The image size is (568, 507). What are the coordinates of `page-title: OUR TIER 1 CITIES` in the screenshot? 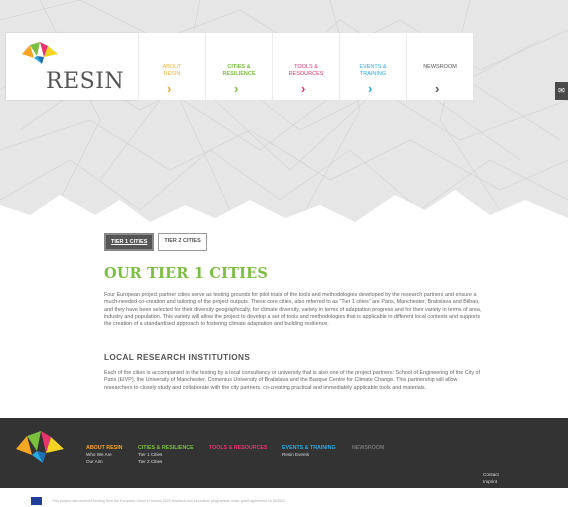 It's located at (186, 273).